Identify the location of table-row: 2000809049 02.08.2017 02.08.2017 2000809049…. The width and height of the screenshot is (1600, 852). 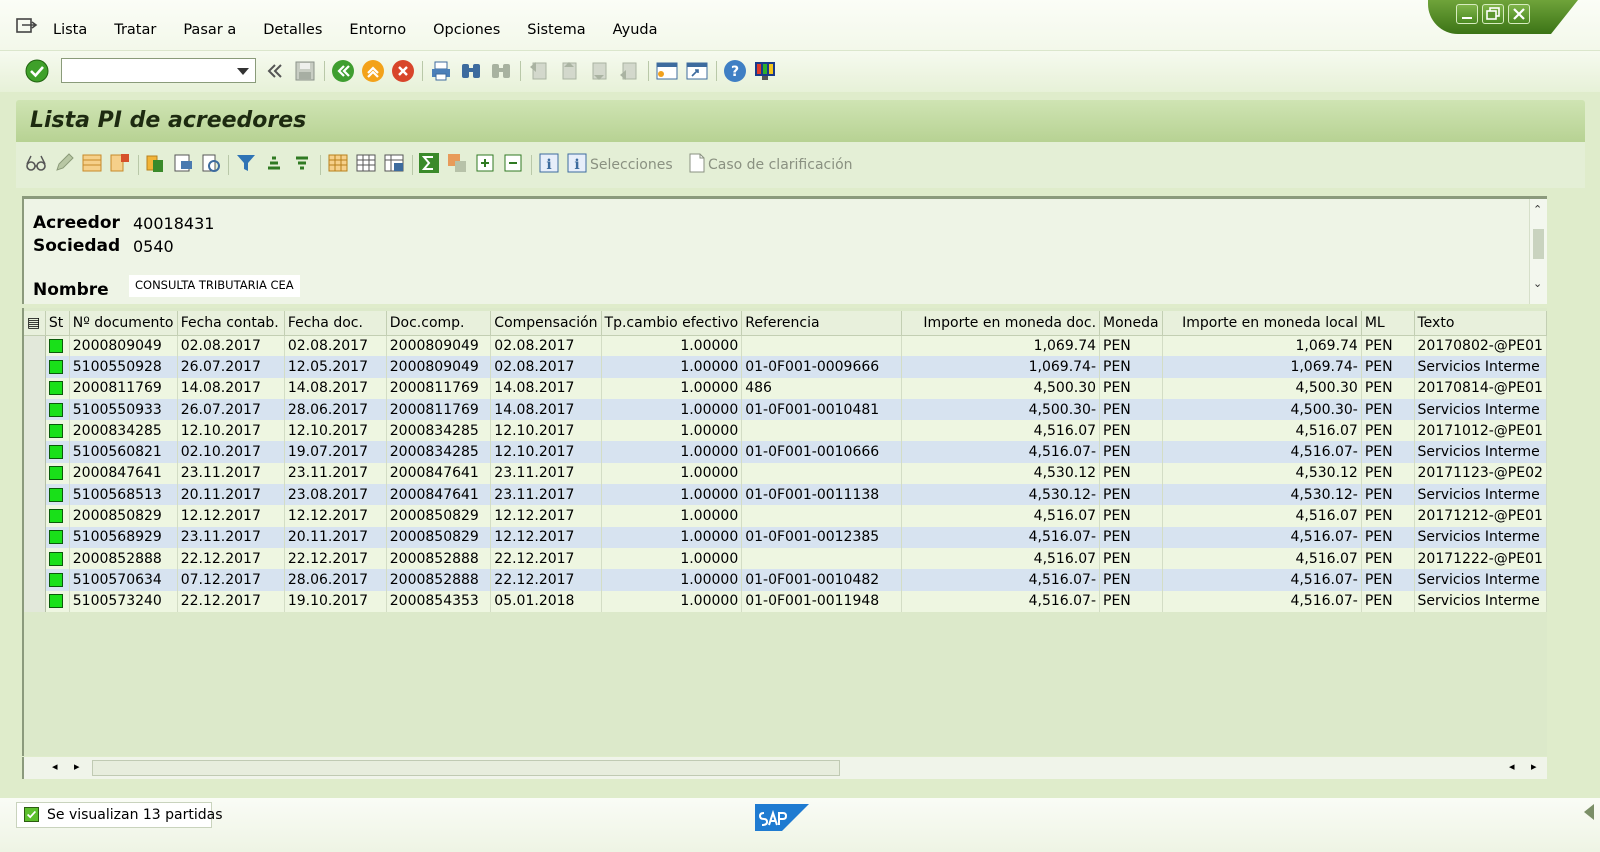
(785, 346).